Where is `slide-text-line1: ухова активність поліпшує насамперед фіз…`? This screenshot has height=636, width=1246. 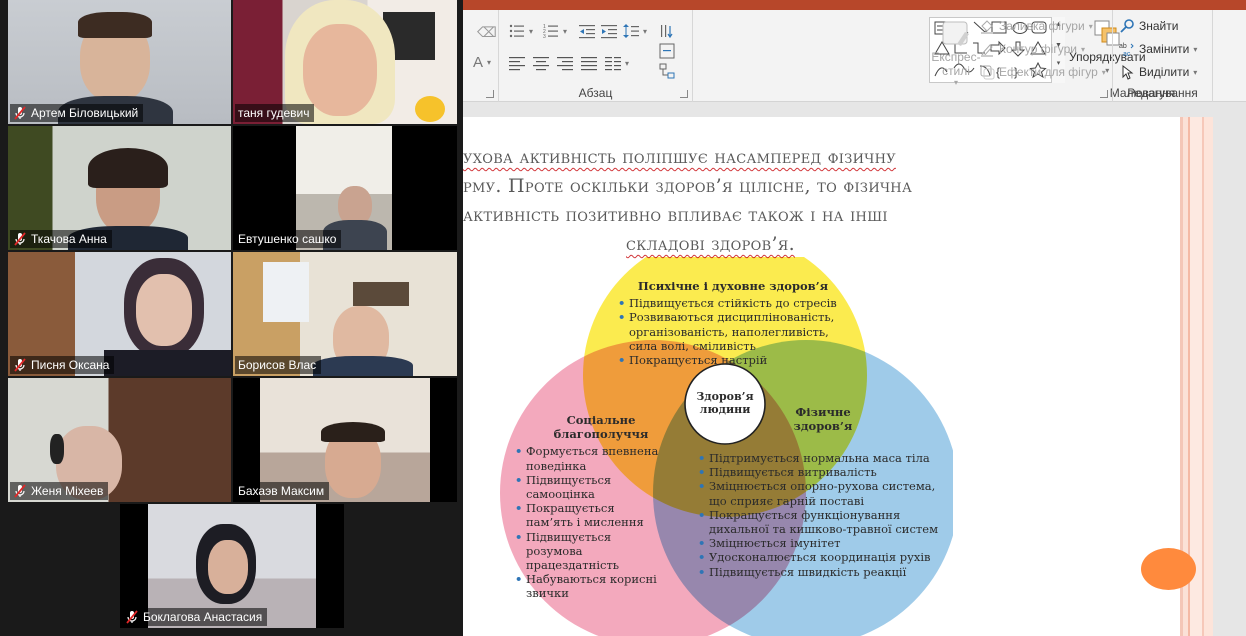 slide-text-line1: ухова активність поліпшує насамперед фіз… is located at coordinates (679, 157).